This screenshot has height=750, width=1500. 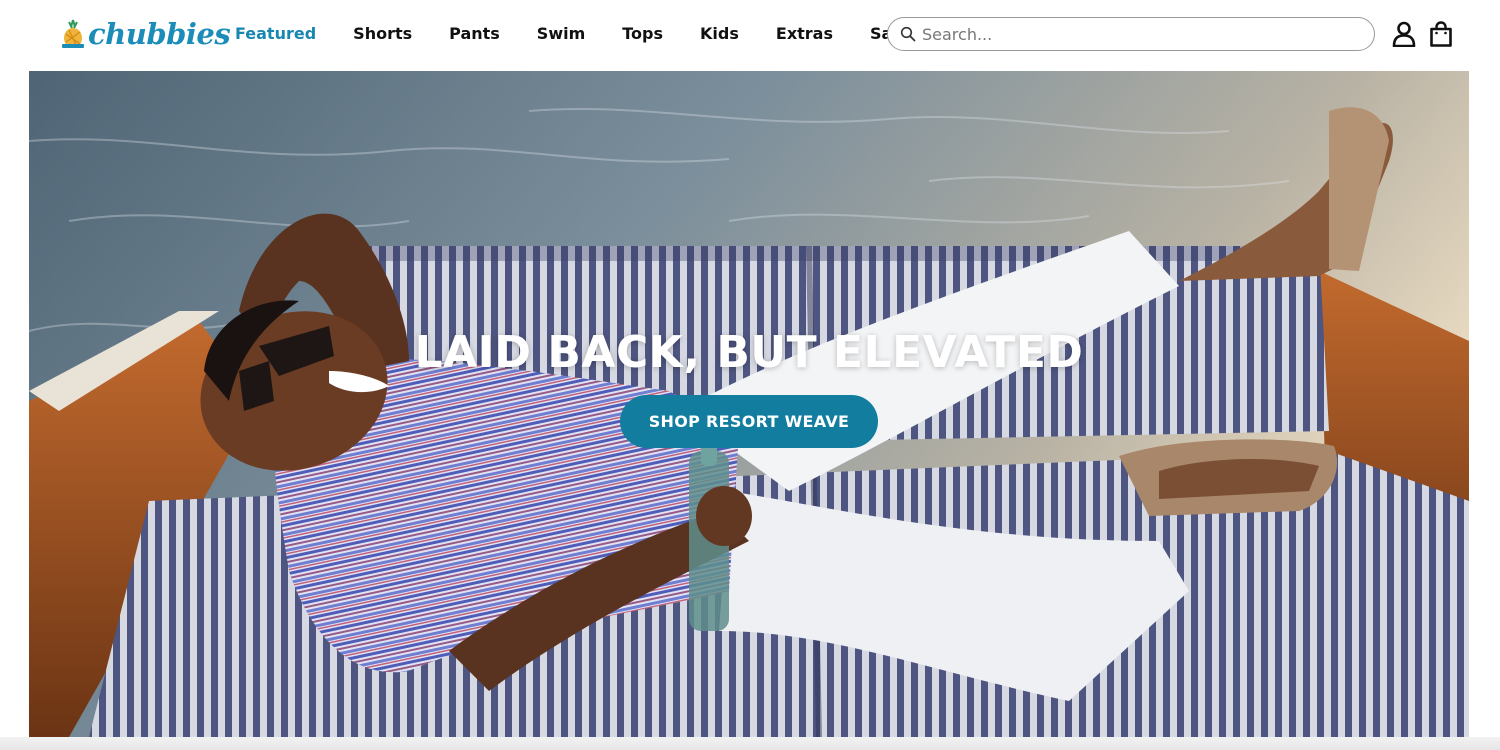 I want to click on search-input, so click(x=1137, y=34).